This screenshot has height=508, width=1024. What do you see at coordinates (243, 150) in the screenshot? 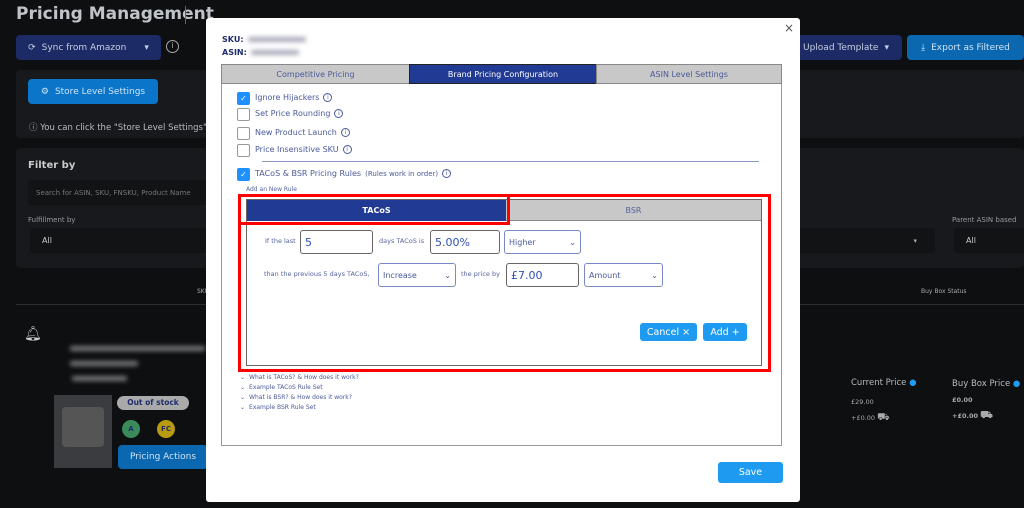
I see `price-insensitive-sku-checkbox` at bounding box center [243, 150].